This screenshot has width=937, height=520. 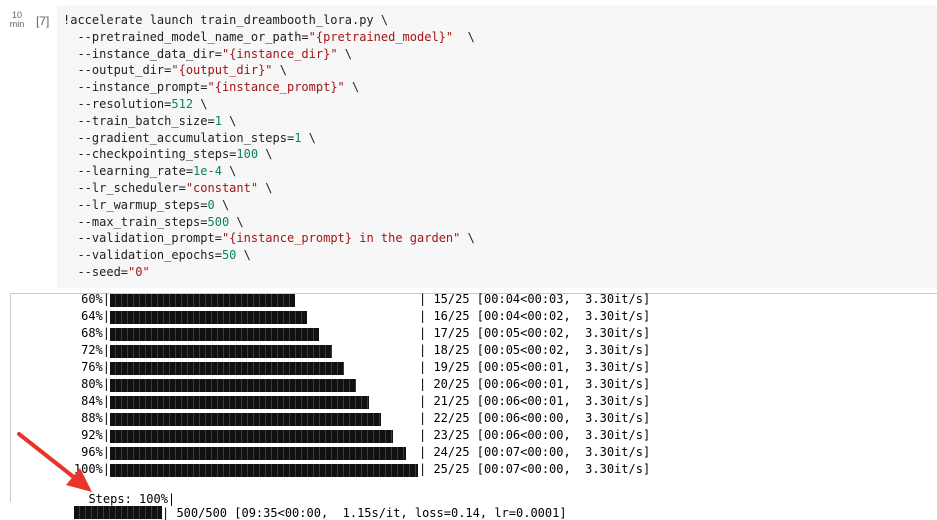 I want to click on code-line: --instance_data_dir="{instance_dir}" \, so click(x=500, y=54).